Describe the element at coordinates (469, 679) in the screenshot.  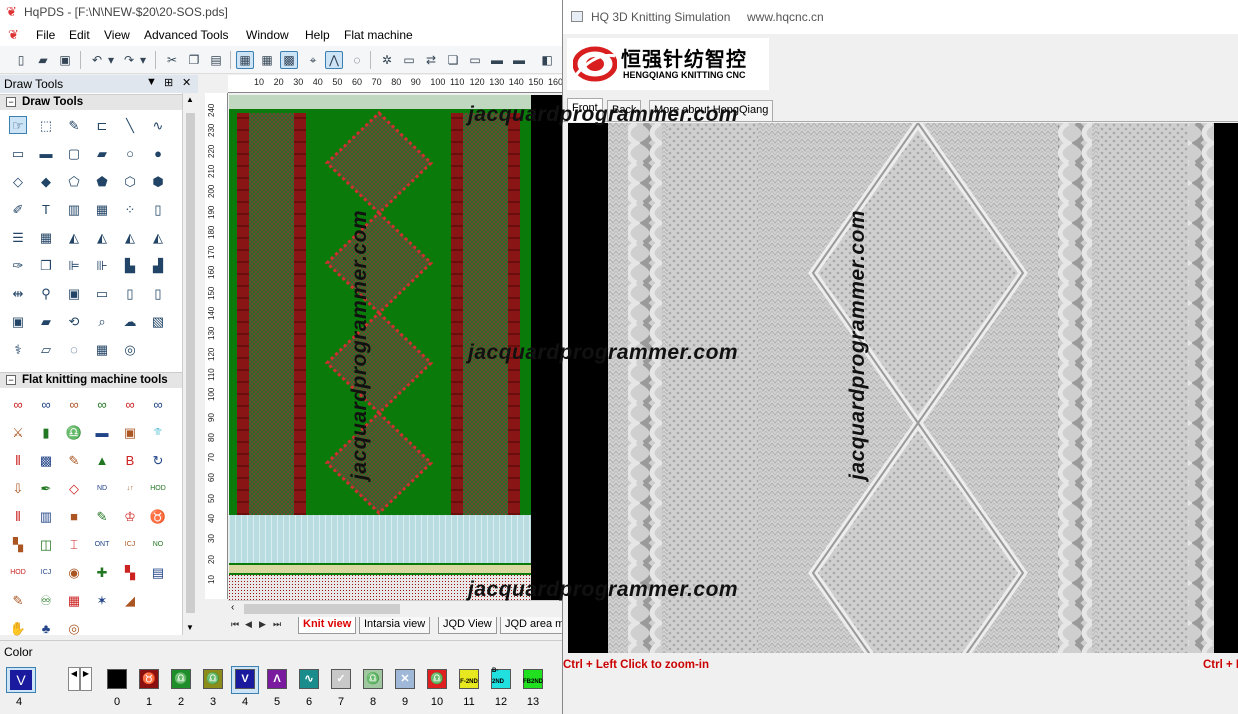
I see `color-swatch: F-2ND` at that location.